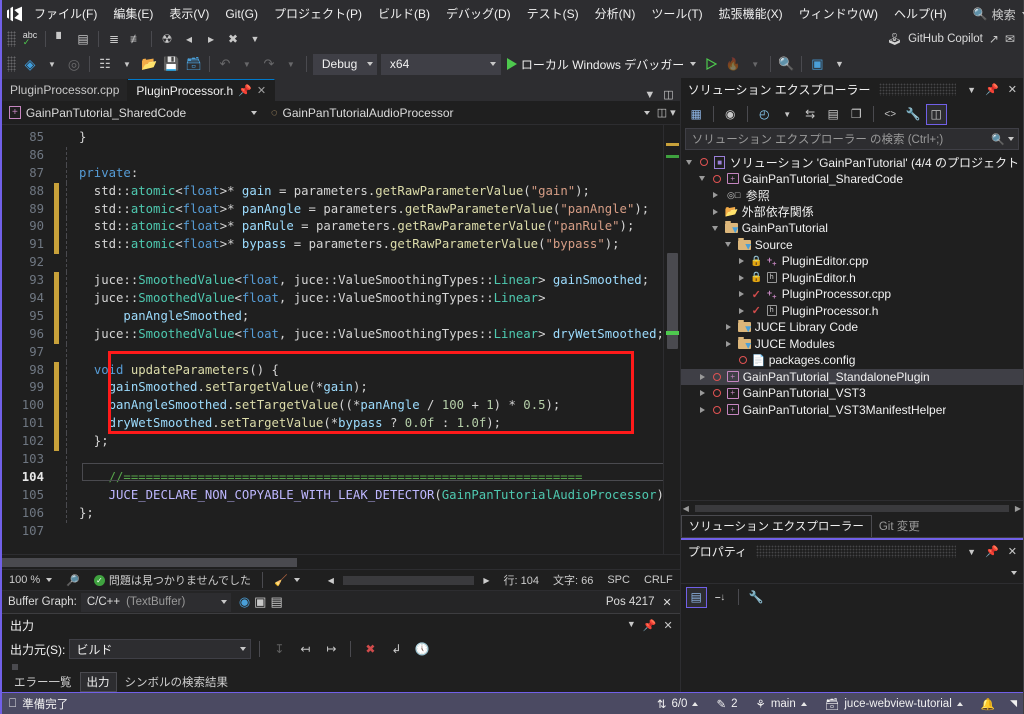 This screenshot has height=714, width=1024. Describe the element at coordinates (995, 14) in the screenshot. I see `global-search: 🔍 検索` at that location.